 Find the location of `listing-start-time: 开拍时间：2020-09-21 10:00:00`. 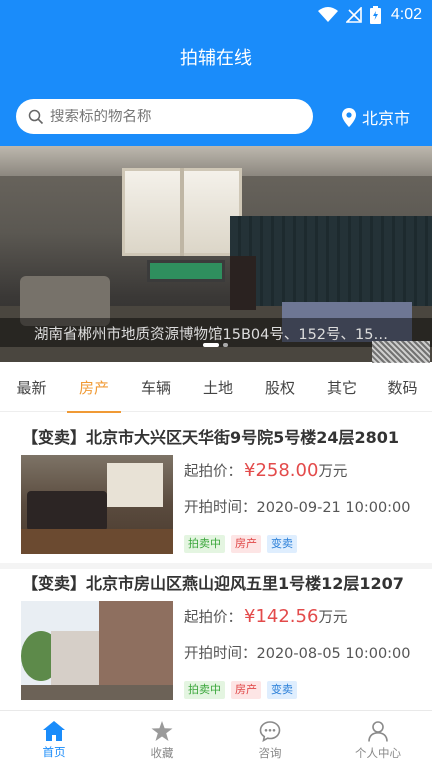

listing-start-time: 开拍时间：2020-09-21 10:00:00 is located at coordinates (297, 506).